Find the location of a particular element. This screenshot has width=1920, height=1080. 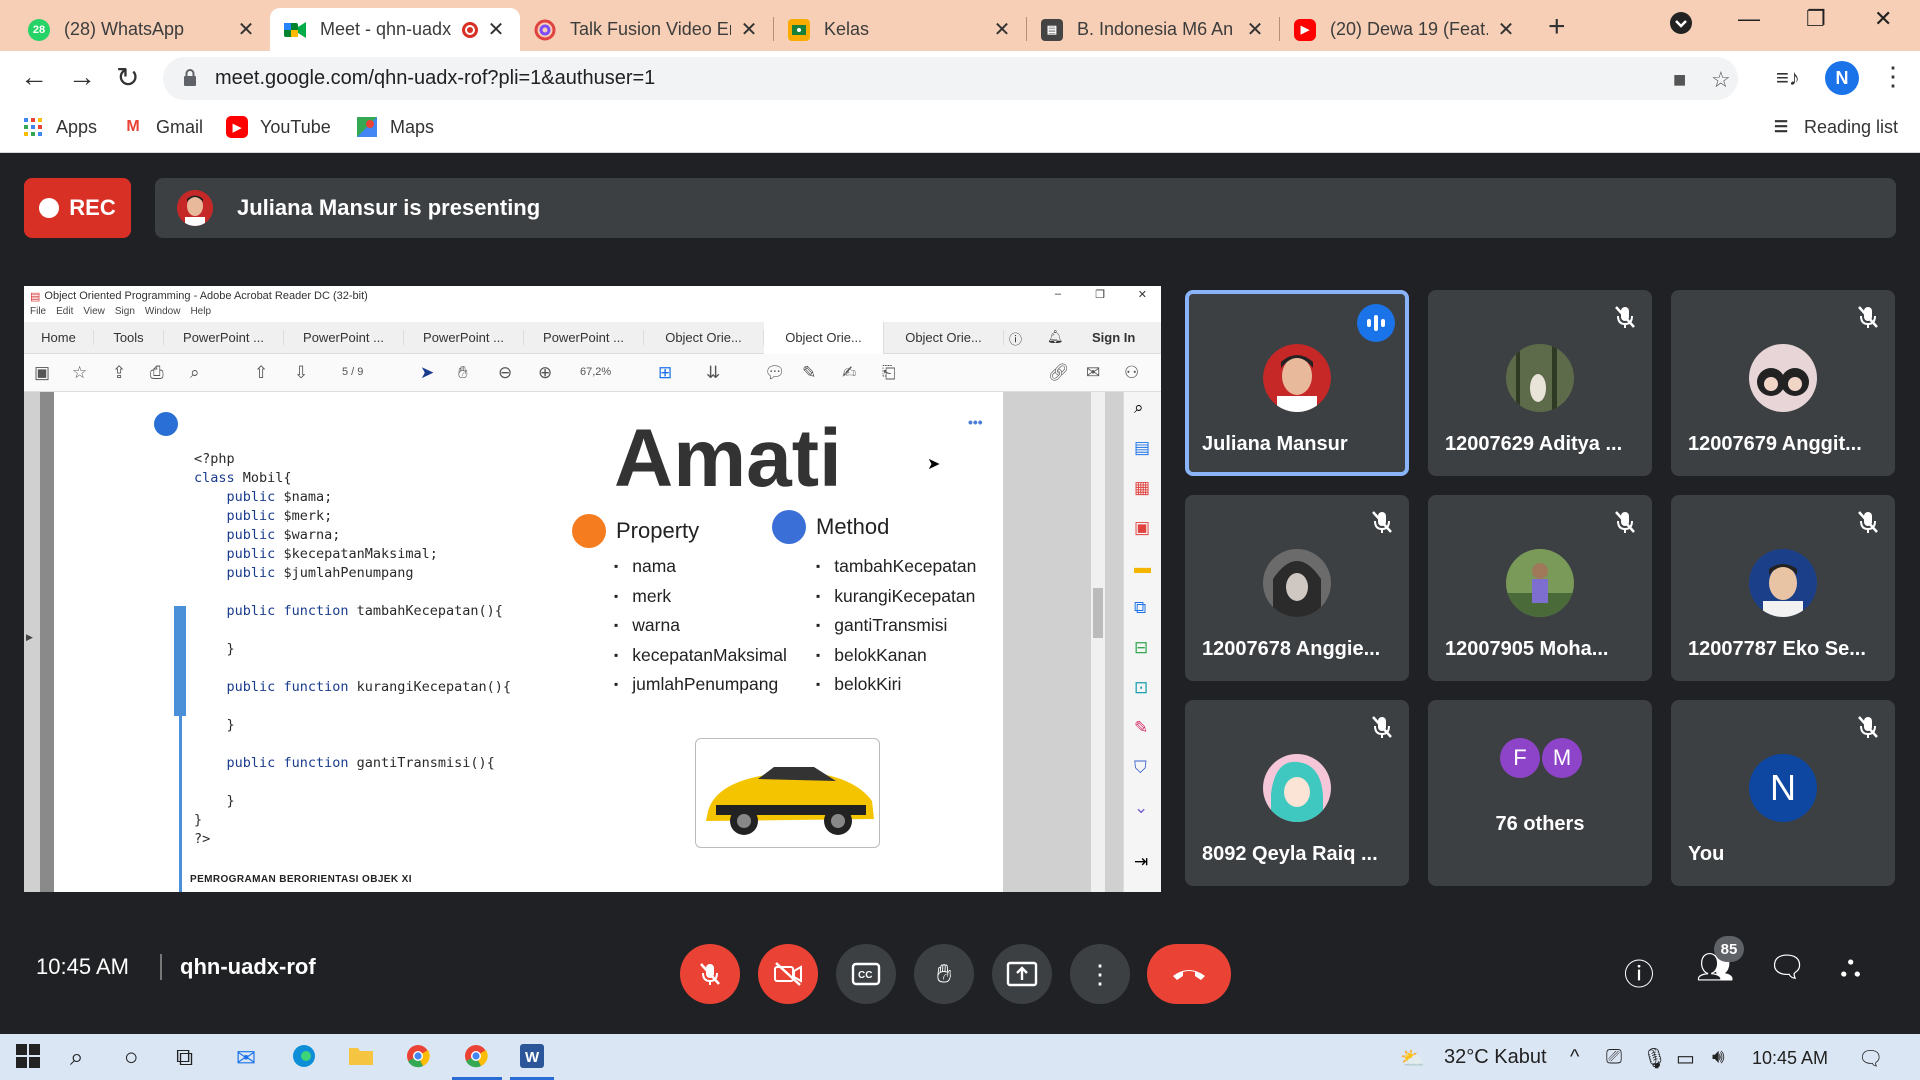

zoom-out-search-icon: ⌕ is located at coordinates (195, 372).